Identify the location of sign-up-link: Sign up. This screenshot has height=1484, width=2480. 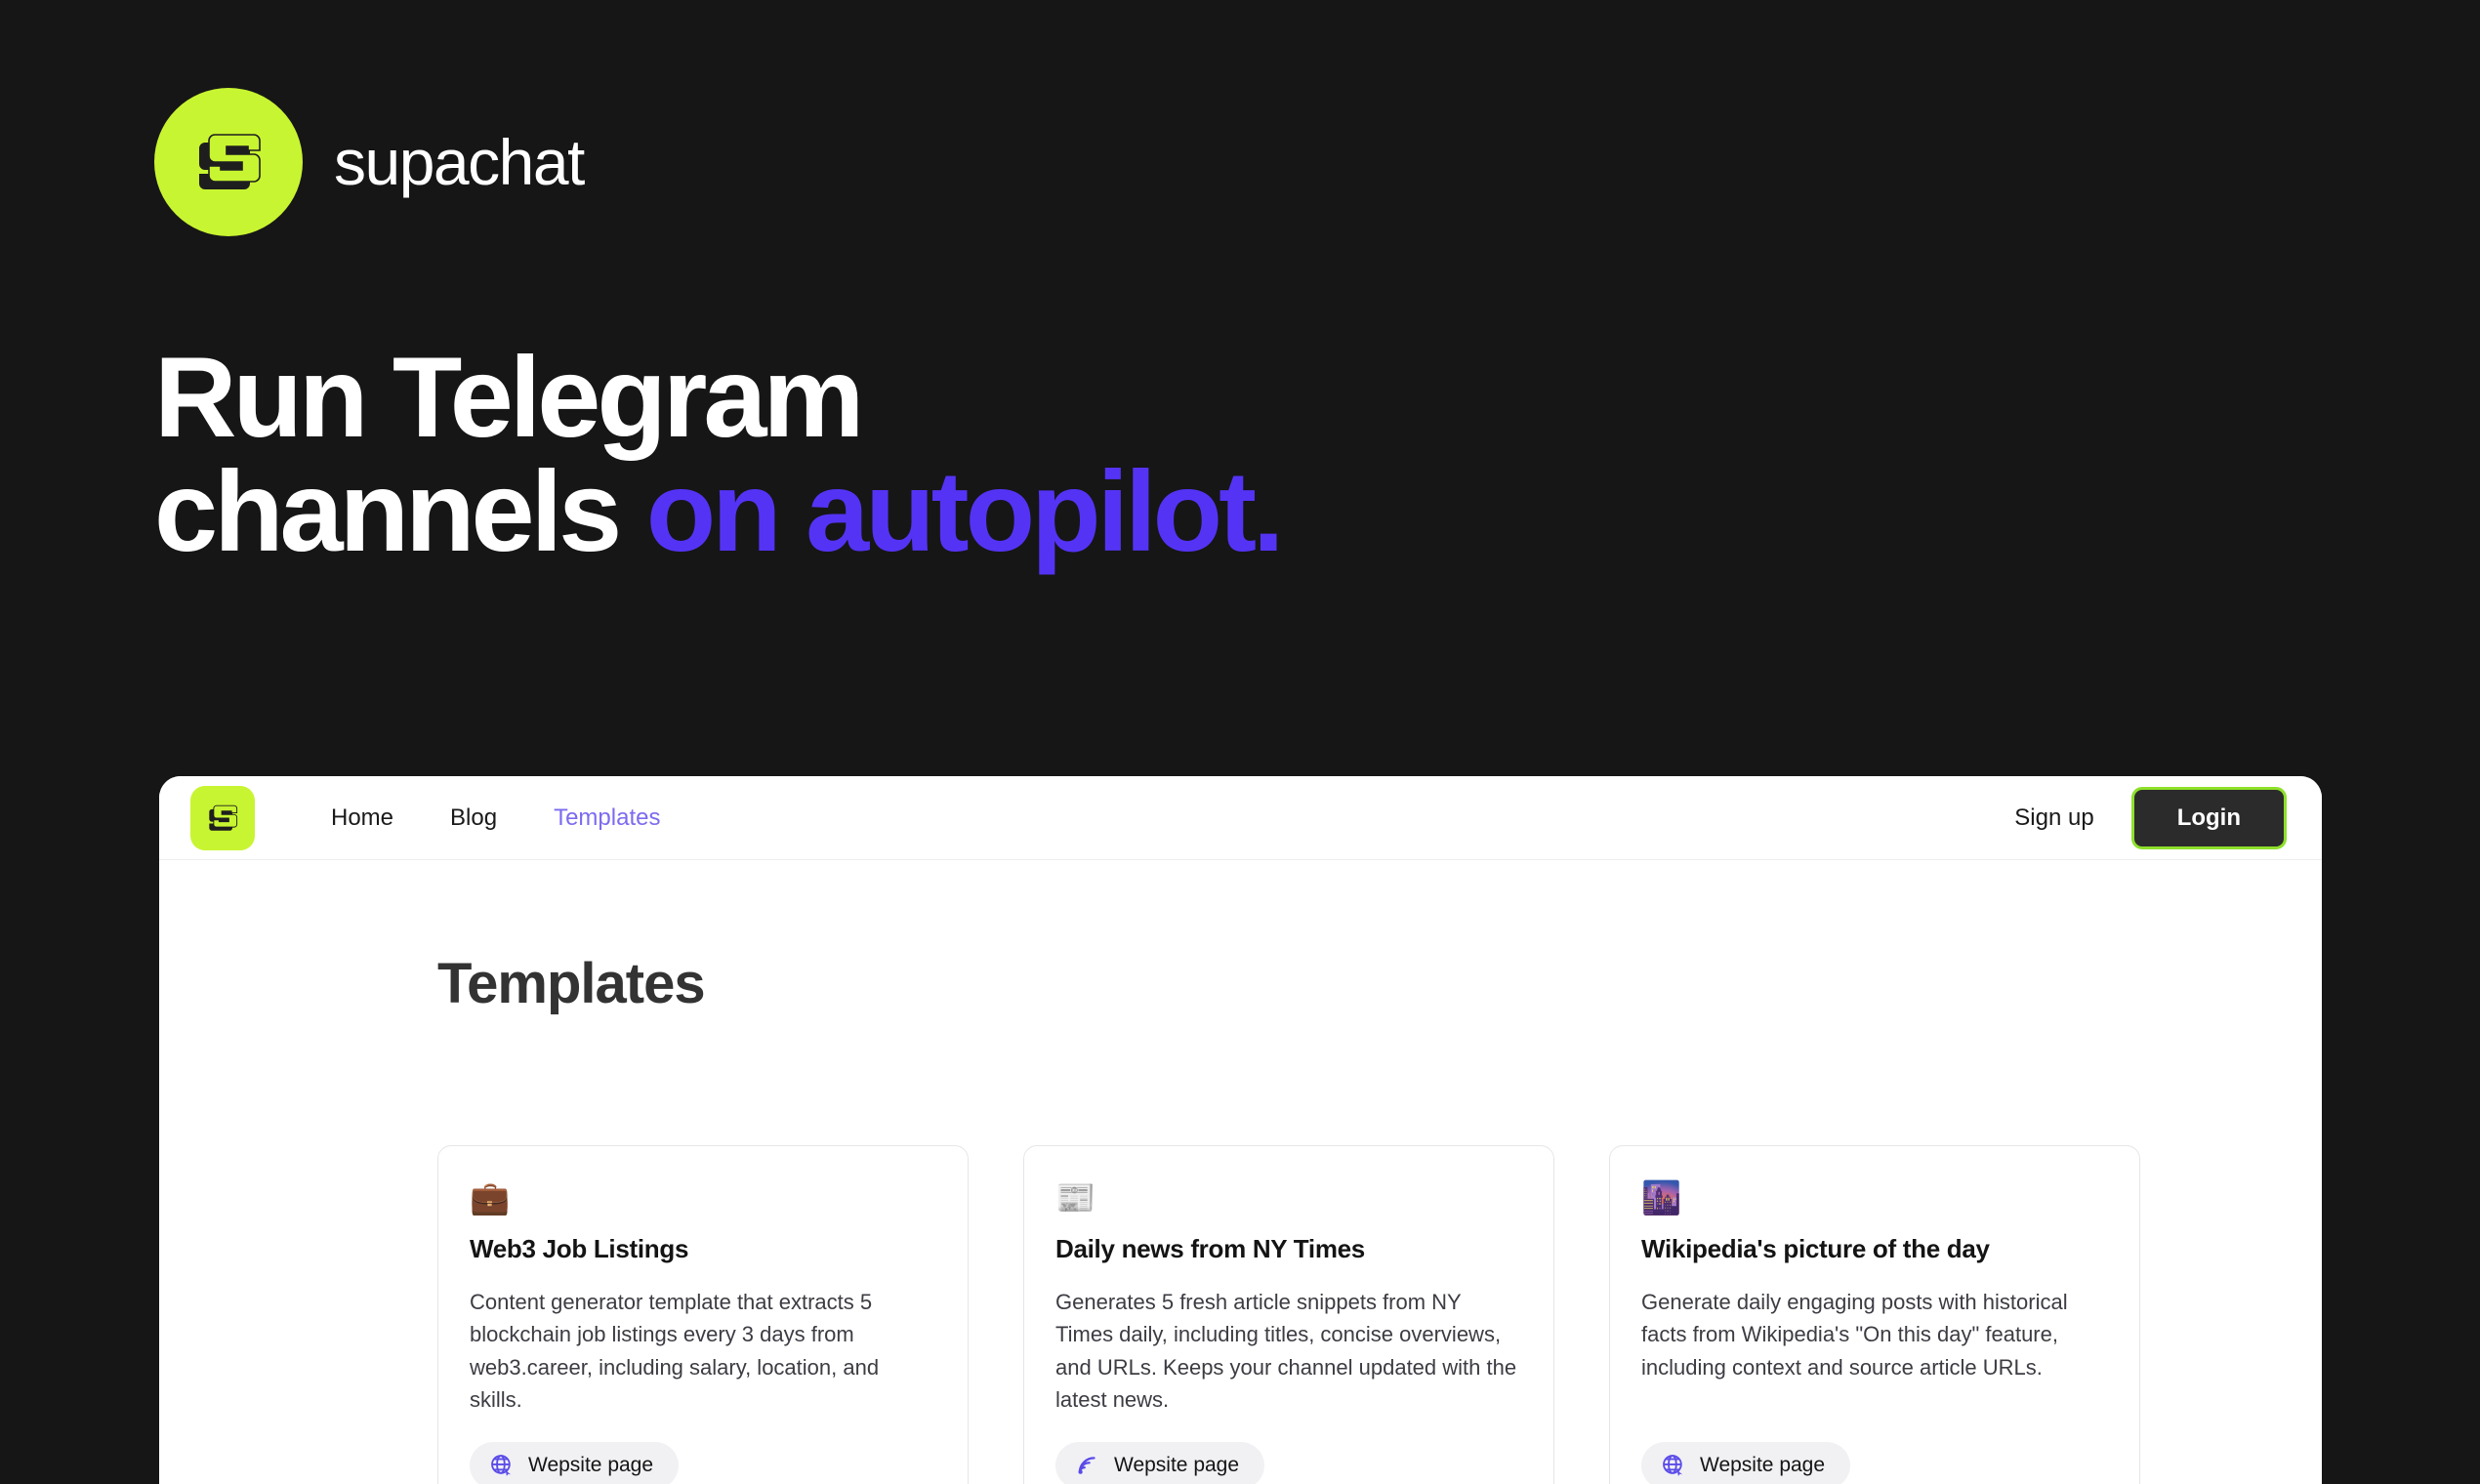
(2054, 818).